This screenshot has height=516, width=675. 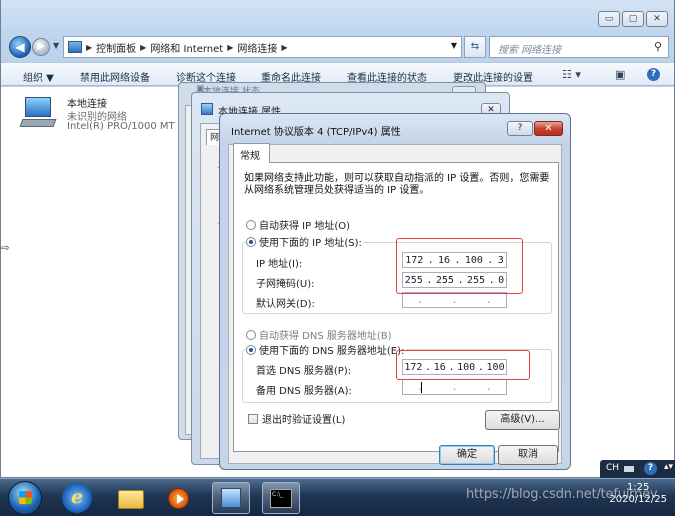 What do you see at coordinates (657, 19) in the screenshot?
I see `close-button: ✕` at bounding box center [657, 19].